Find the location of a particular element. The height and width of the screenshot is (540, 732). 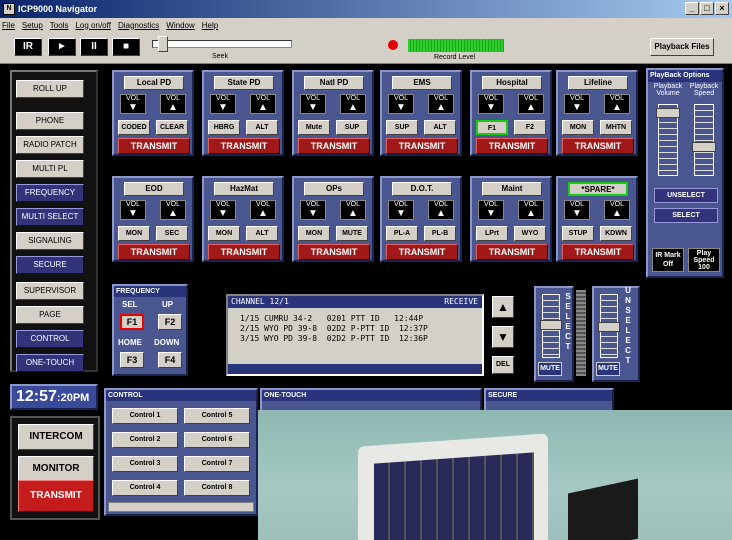

channel-option-2-button: WYO is located at coordinates (530, 233).